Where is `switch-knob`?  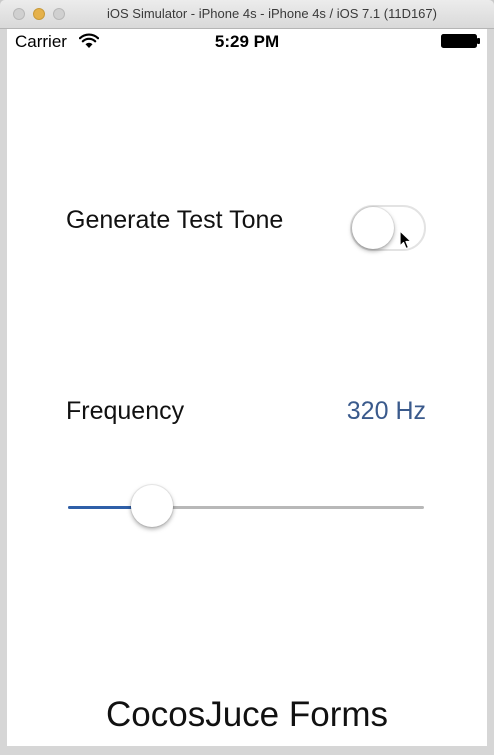
switch-knob is located at coordinates (373, 228).